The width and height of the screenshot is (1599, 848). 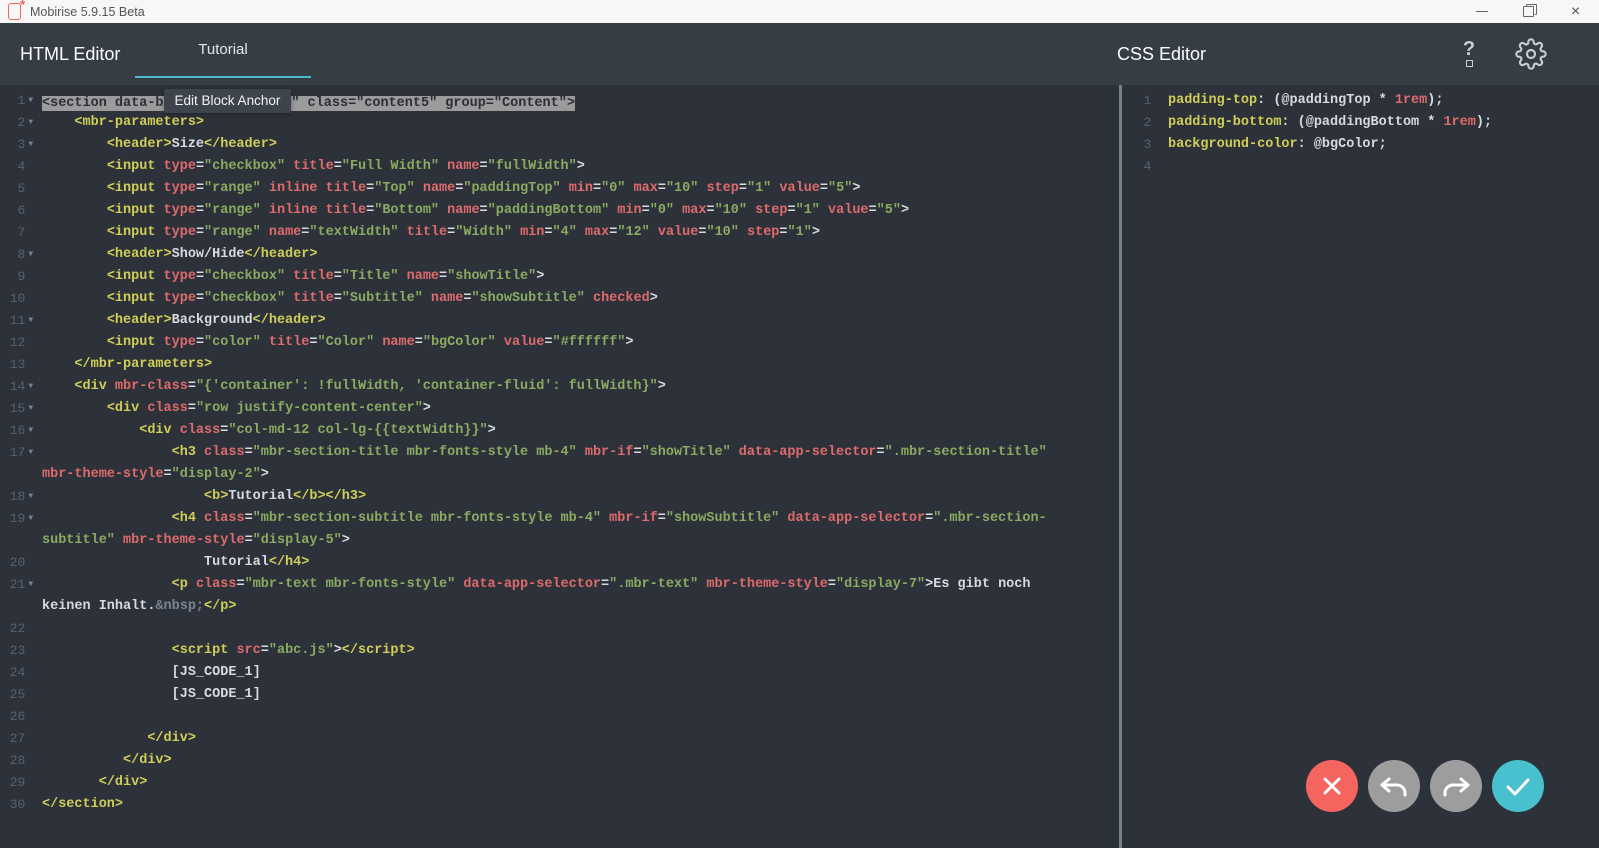 What do you see at coordinates (559, 145) in the screenshot?
I see `code-line: 3 ▼ <header>Size</header>` at bounding box center [559, 145].